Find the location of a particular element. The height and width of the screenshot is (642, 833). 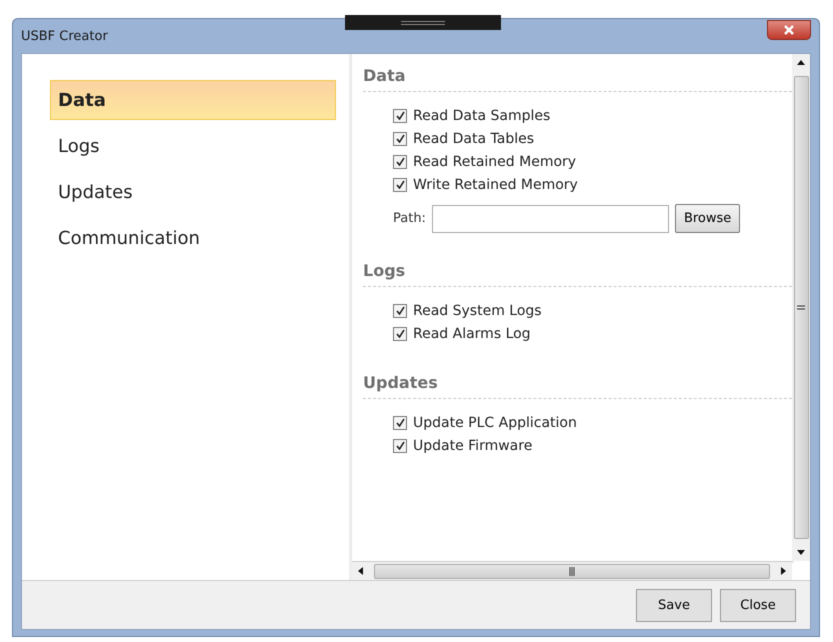

sidebar-item: Communication is located at coordinates (193, 238).